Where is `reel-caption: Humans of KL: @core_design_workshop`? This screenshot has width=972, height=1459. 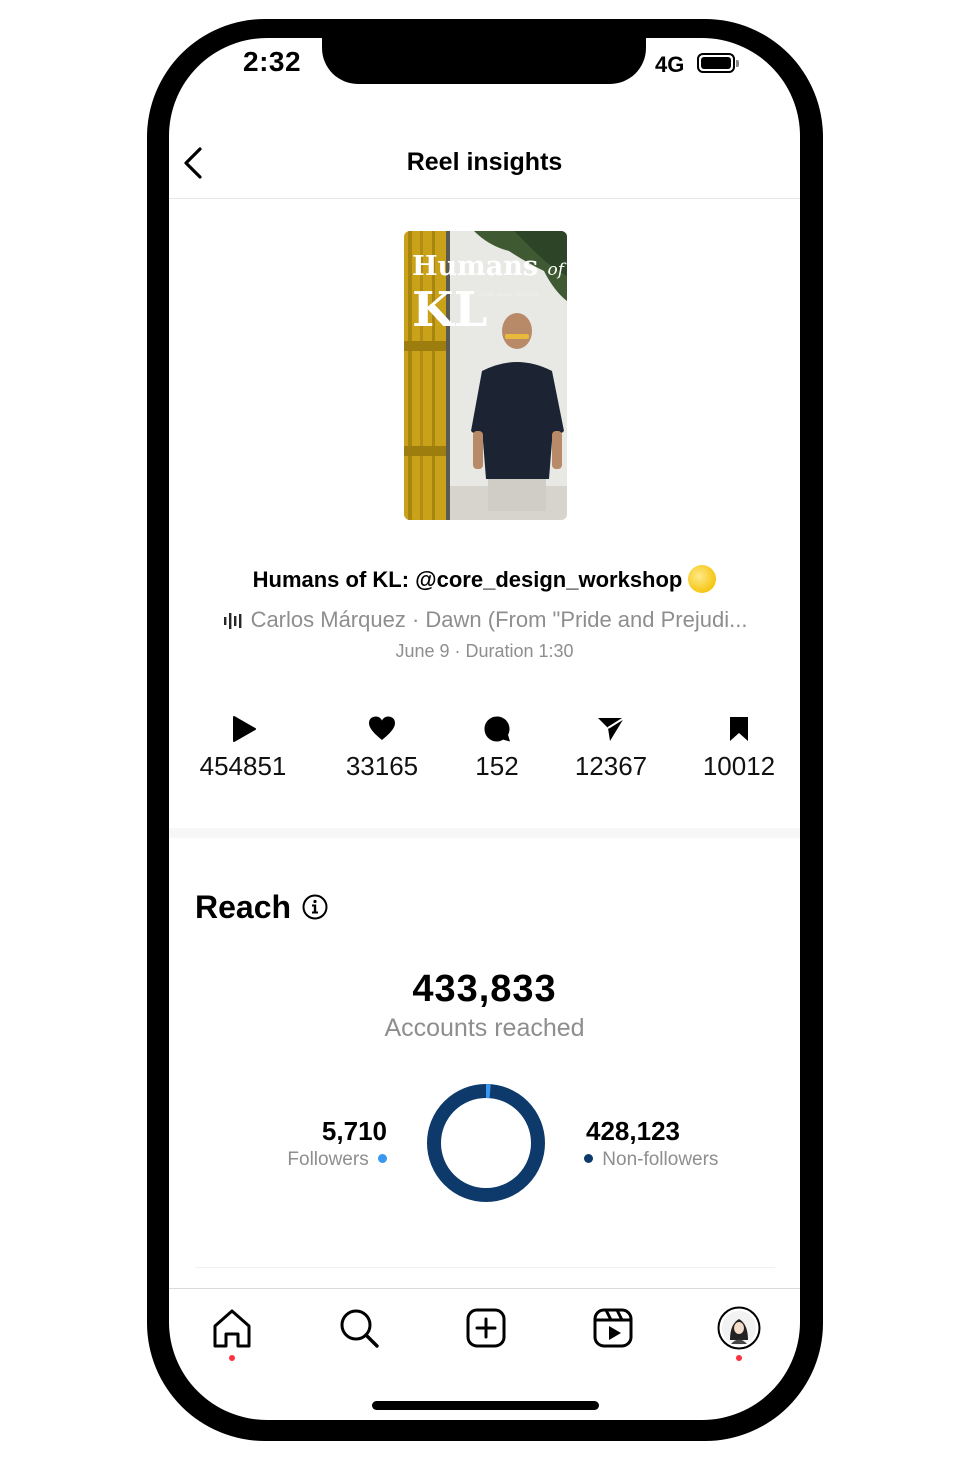
reel-caption: Humans of KL: @core_design_workshop is located at coordinates (484, 579).